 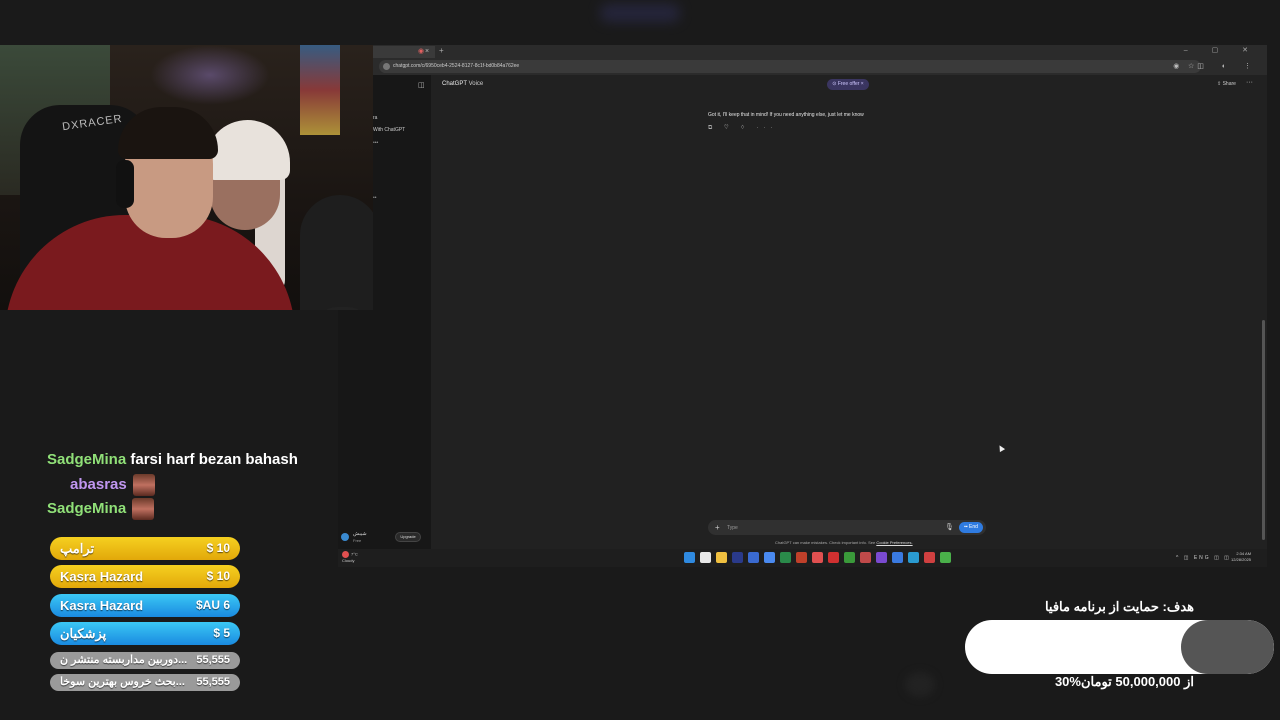 I want to click on clock: 2:34 AM 12/28/2025, so click(x=1241, y=557).